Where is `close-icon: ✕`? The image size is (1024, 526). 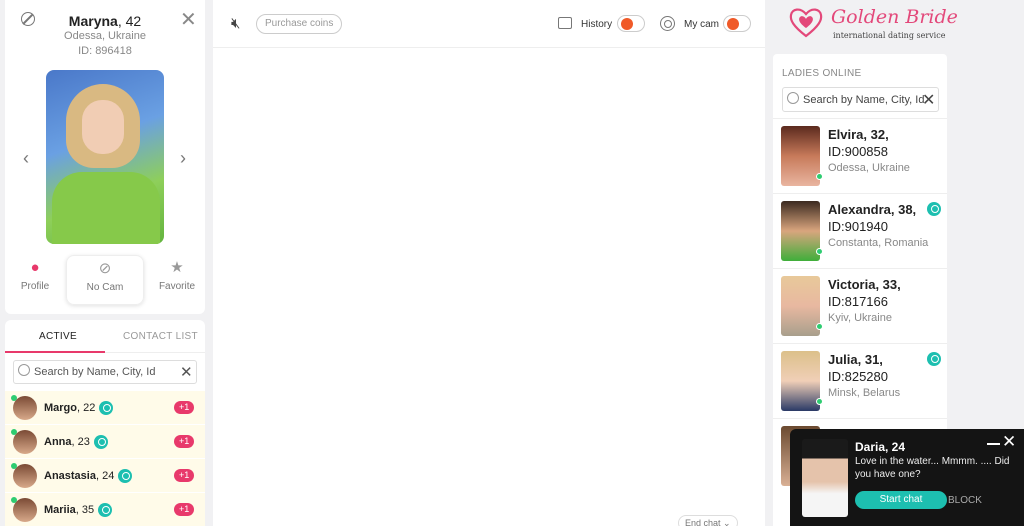 close-icon: ✕ is located at coordinates (1009, 441).